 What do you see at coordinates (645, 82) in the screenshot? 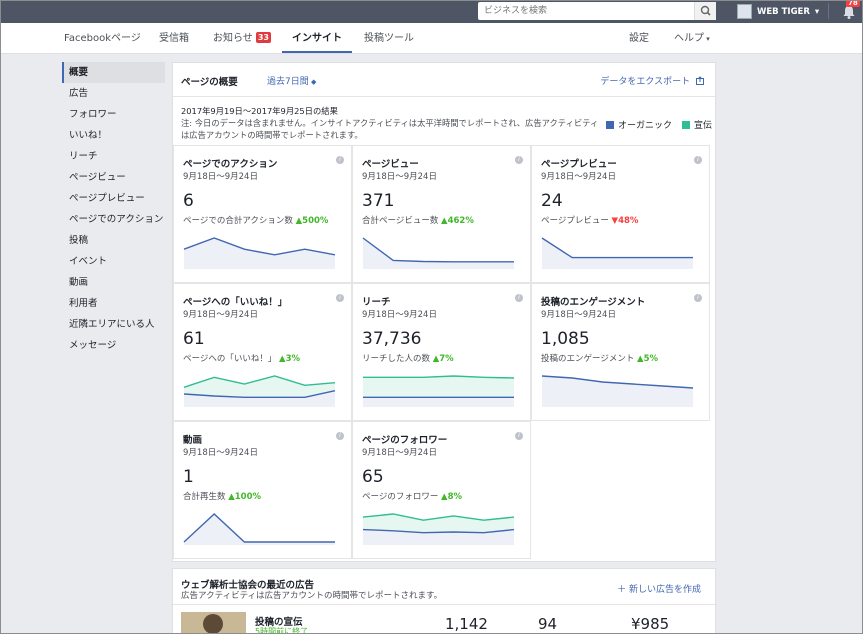
I see `export-label: データをエクスポート` at bounding box center [645, 82].